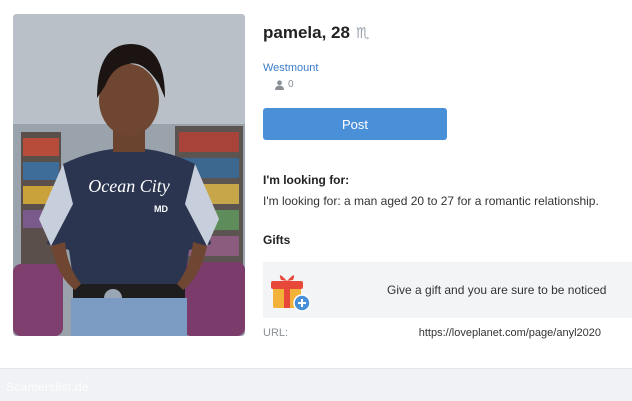 The height and width of the screenshot is (401, 632). Describe the element at coordinates (290, 68) in the screenshot. I see `profile-city-link: Westmount` at that location.